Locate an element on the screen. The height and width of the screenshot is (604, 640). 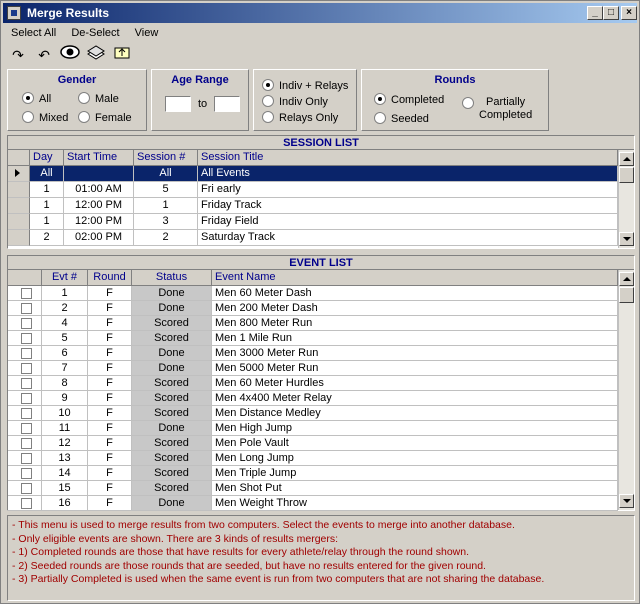
close-button: × is located at coordinates (629, 13).